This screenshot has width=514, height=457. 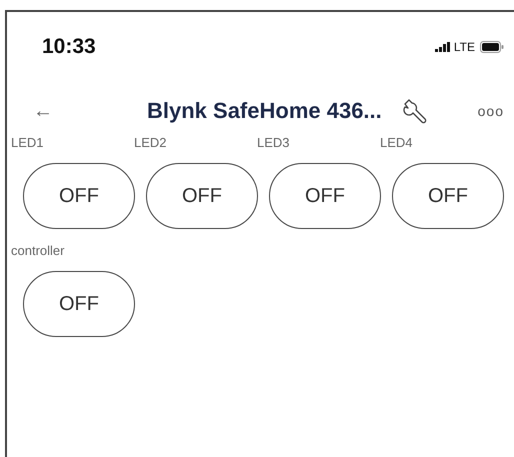 I want to click on network-label: LTE, so click(x=464, y=47).